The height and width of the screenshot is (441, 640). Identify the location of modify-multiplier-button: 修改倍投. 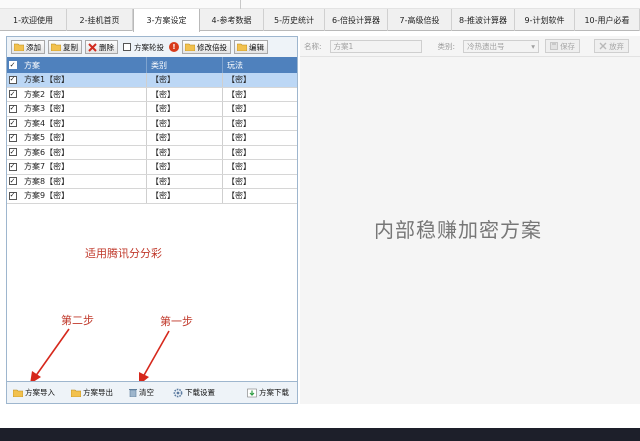
(206, 47).